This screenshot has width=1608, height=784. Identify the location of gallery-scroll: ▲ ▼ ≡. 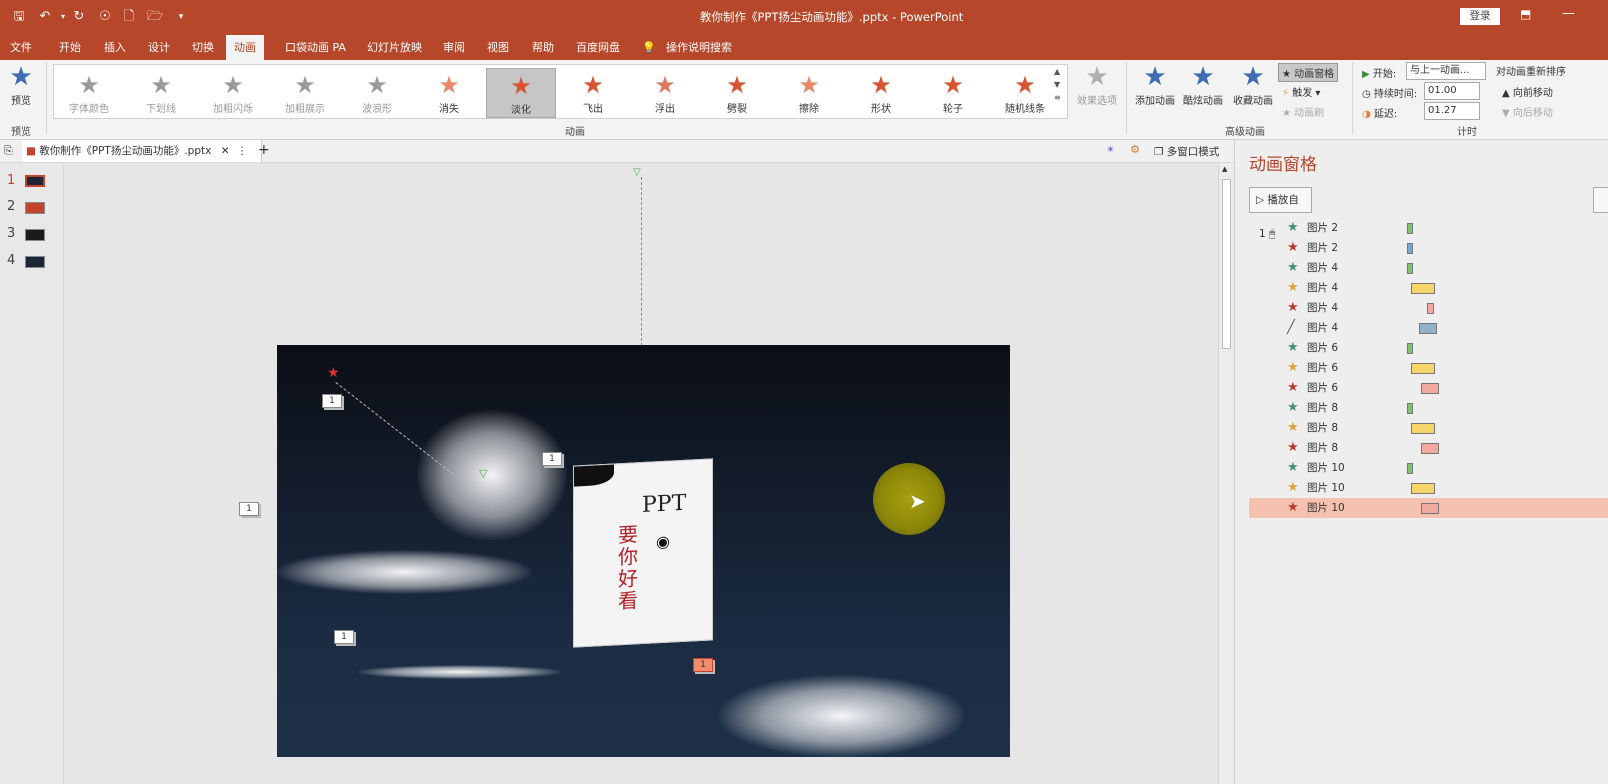
(1057, 84).